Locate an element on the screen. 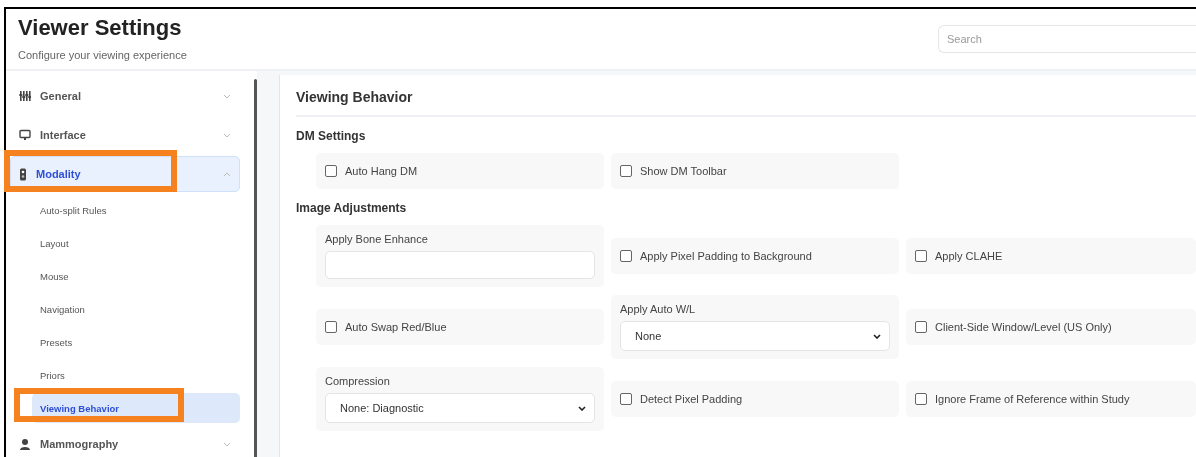  field-label: Apply Auto W/L is located at coordinates (658, 309).